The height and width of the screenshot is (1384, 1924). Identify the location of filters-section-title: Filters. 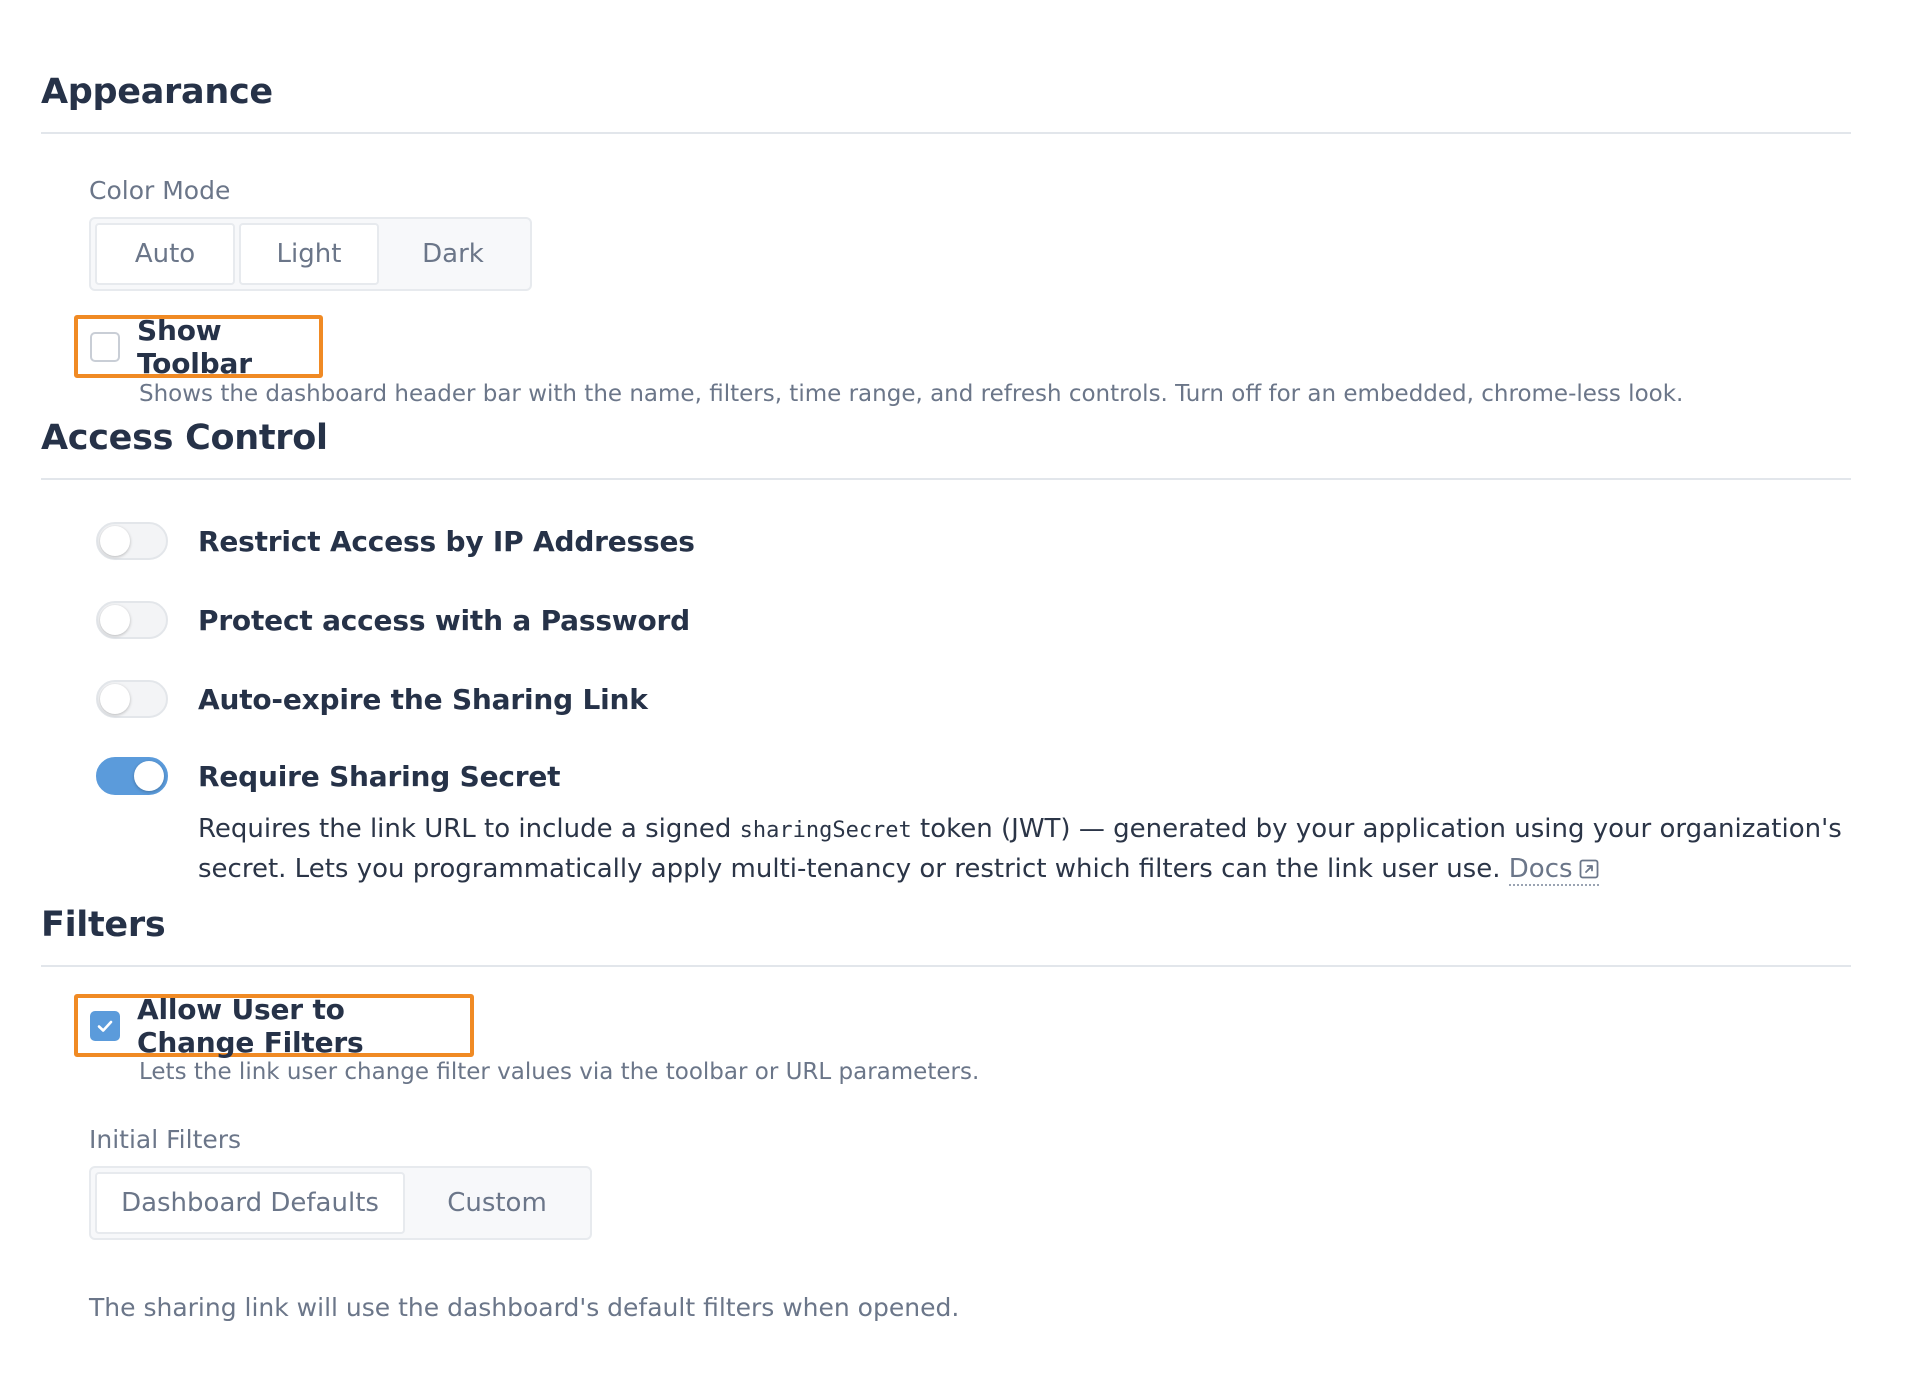
(103, 925).